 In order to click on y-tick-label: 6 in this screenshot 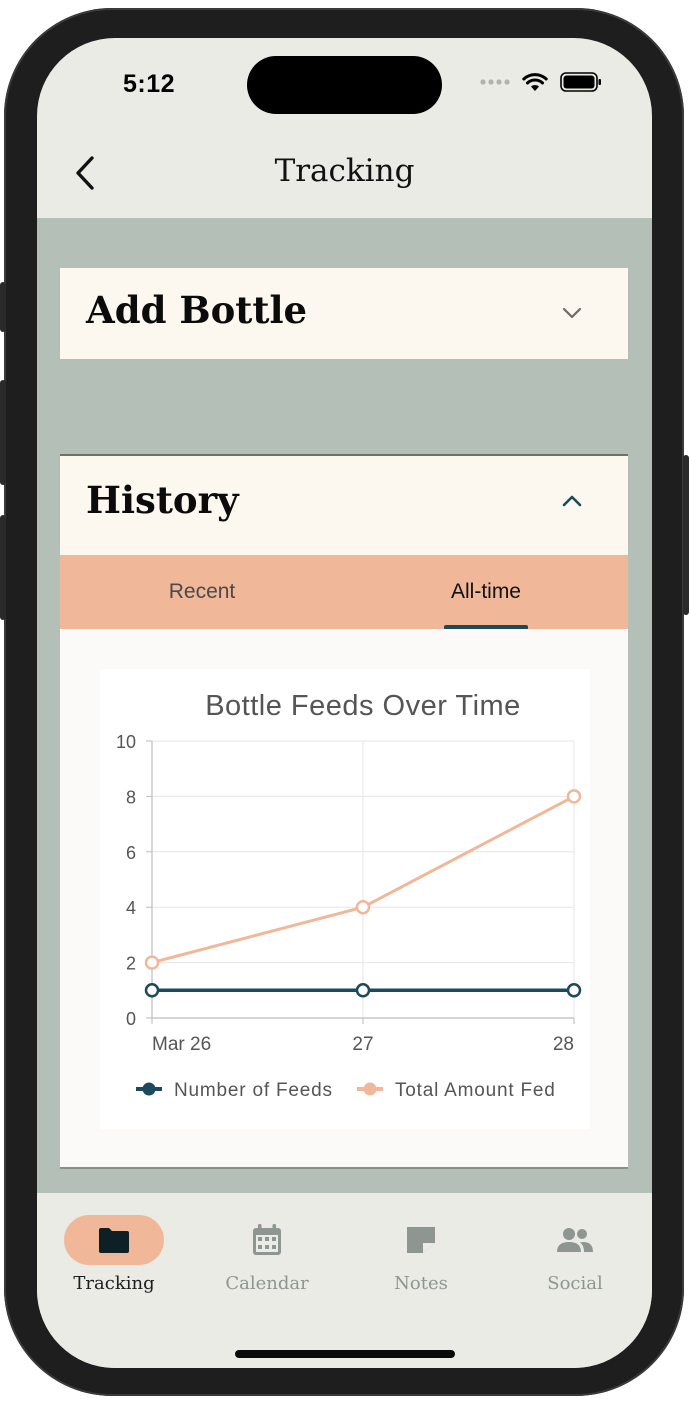, I will do `click(131, 853)`.